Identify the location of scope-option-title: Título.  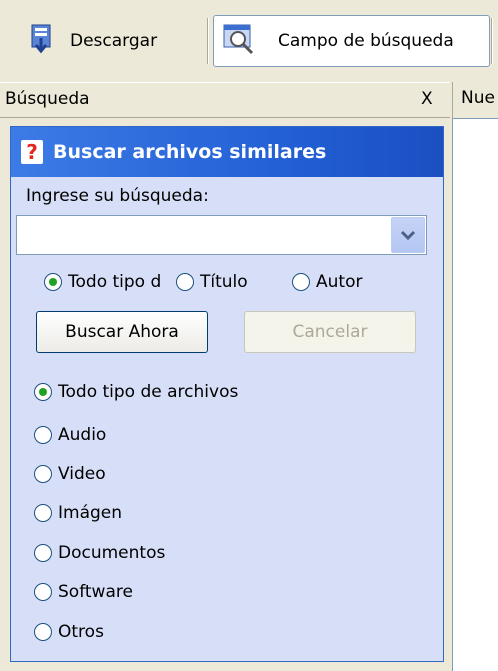
(212, 282).